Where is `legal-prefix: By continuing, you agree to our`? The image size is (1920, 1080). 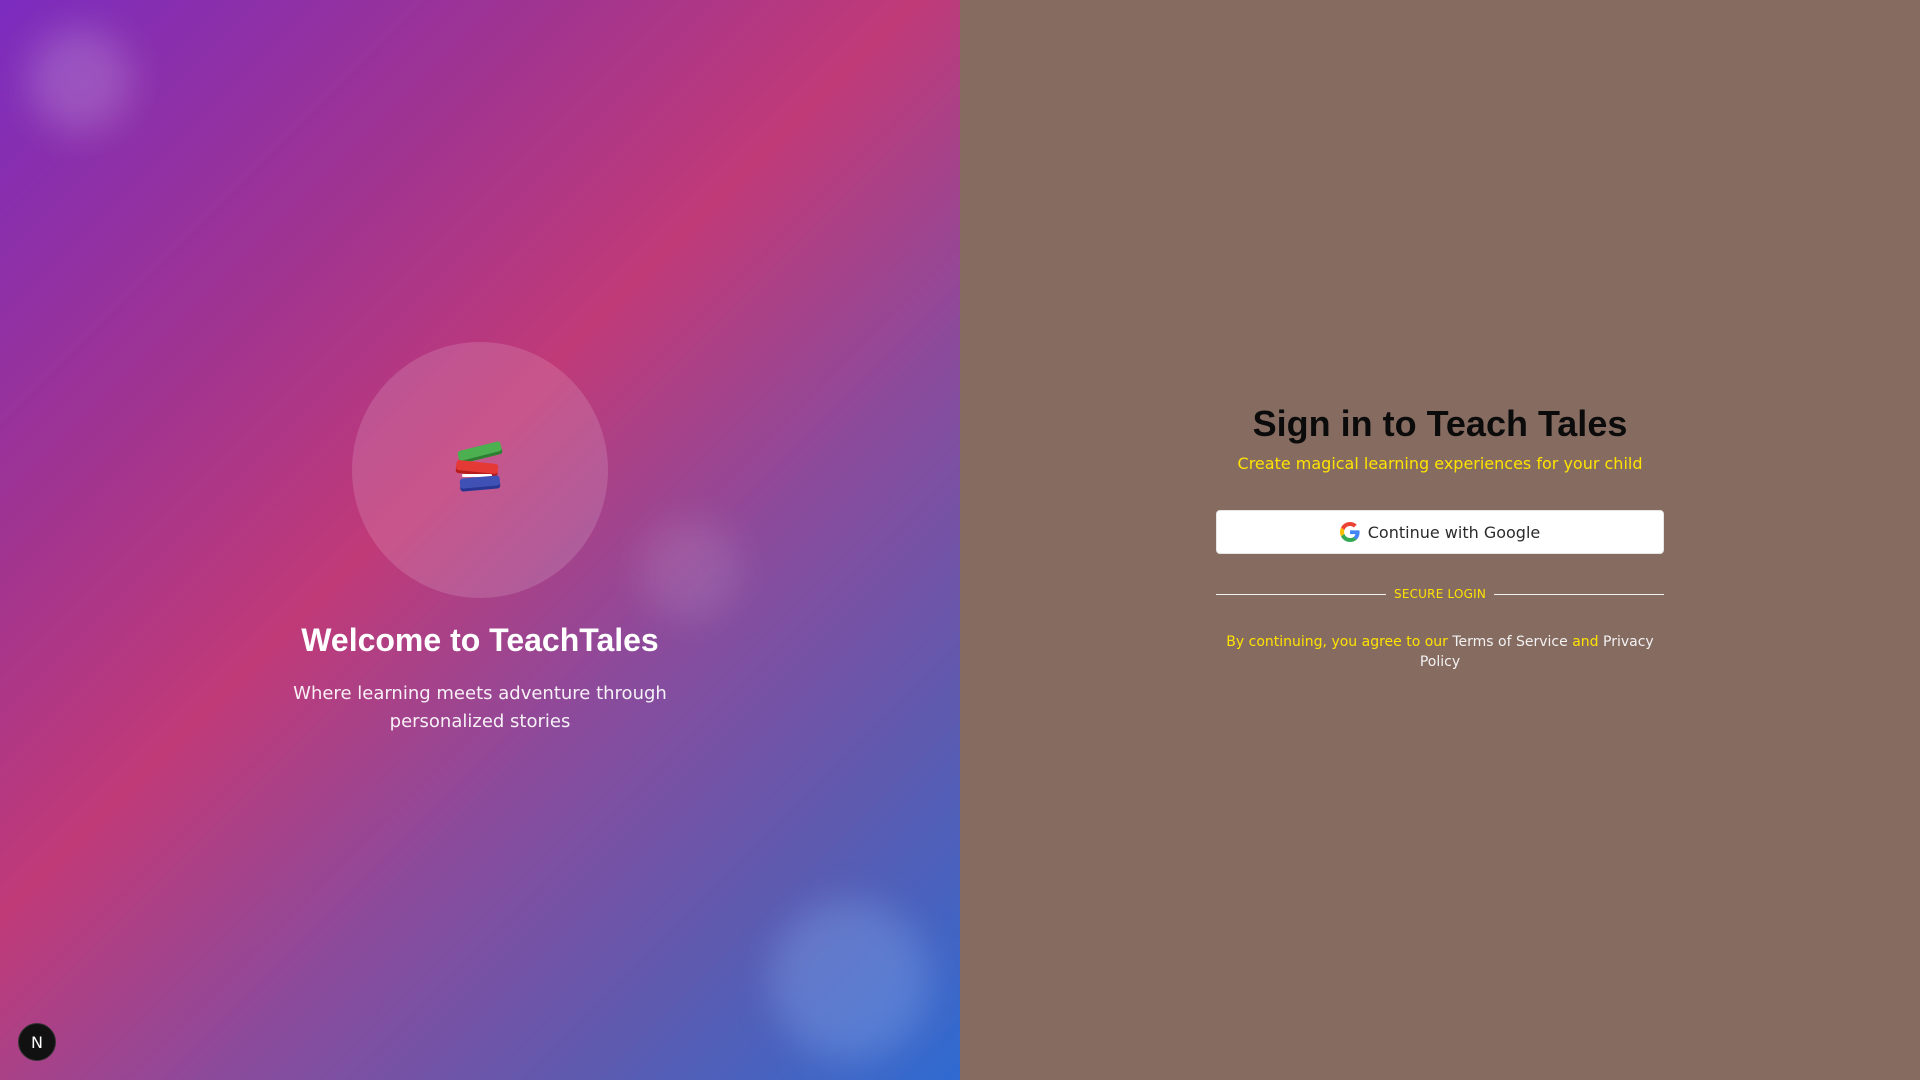
legal-prefix: By continuing, you agree to our is located at coordinates (1337, 642).